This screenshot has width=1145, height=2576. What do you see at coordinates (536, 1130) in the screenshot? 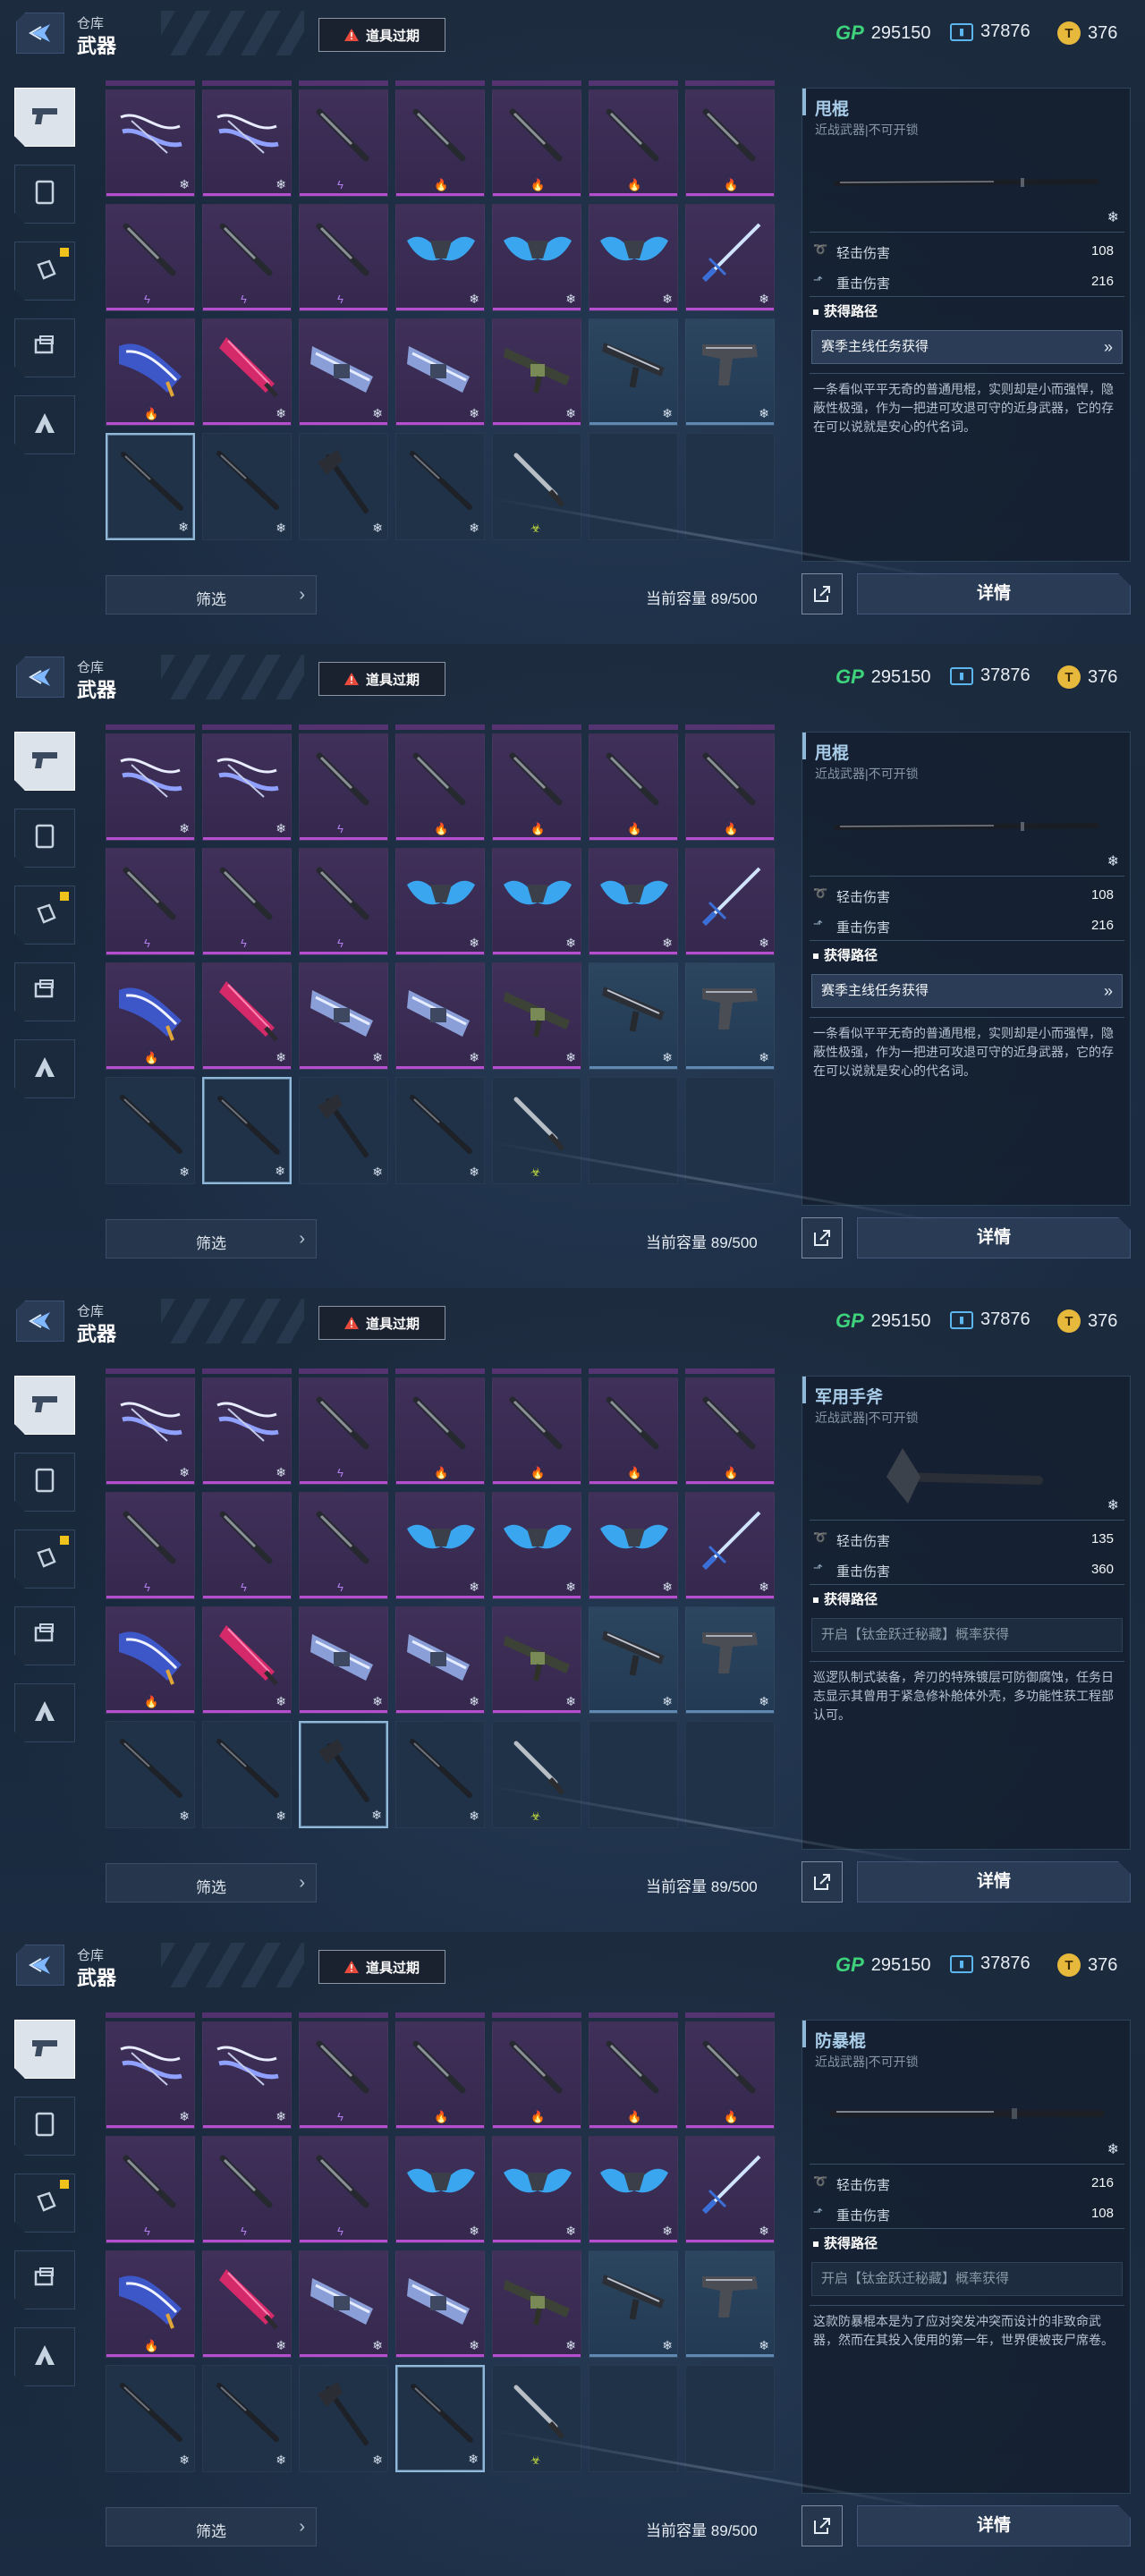
I see `weapon-slot: ☣` at bounding box center [536, 1130].